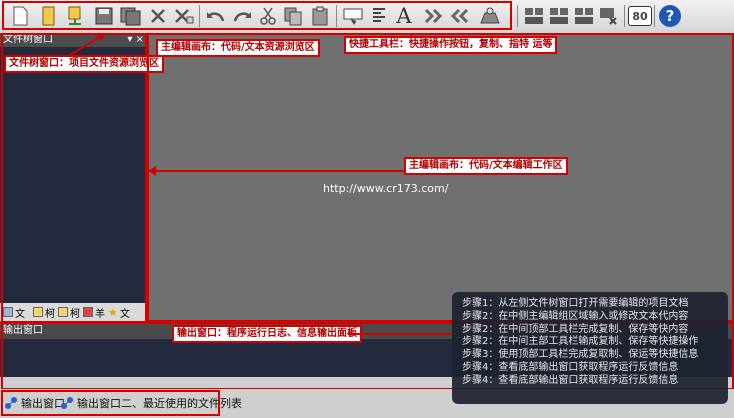  What do you see at coordinates (293, 16) in the screenshot?
I see `copy-icon` at bounding box center [293, 16].